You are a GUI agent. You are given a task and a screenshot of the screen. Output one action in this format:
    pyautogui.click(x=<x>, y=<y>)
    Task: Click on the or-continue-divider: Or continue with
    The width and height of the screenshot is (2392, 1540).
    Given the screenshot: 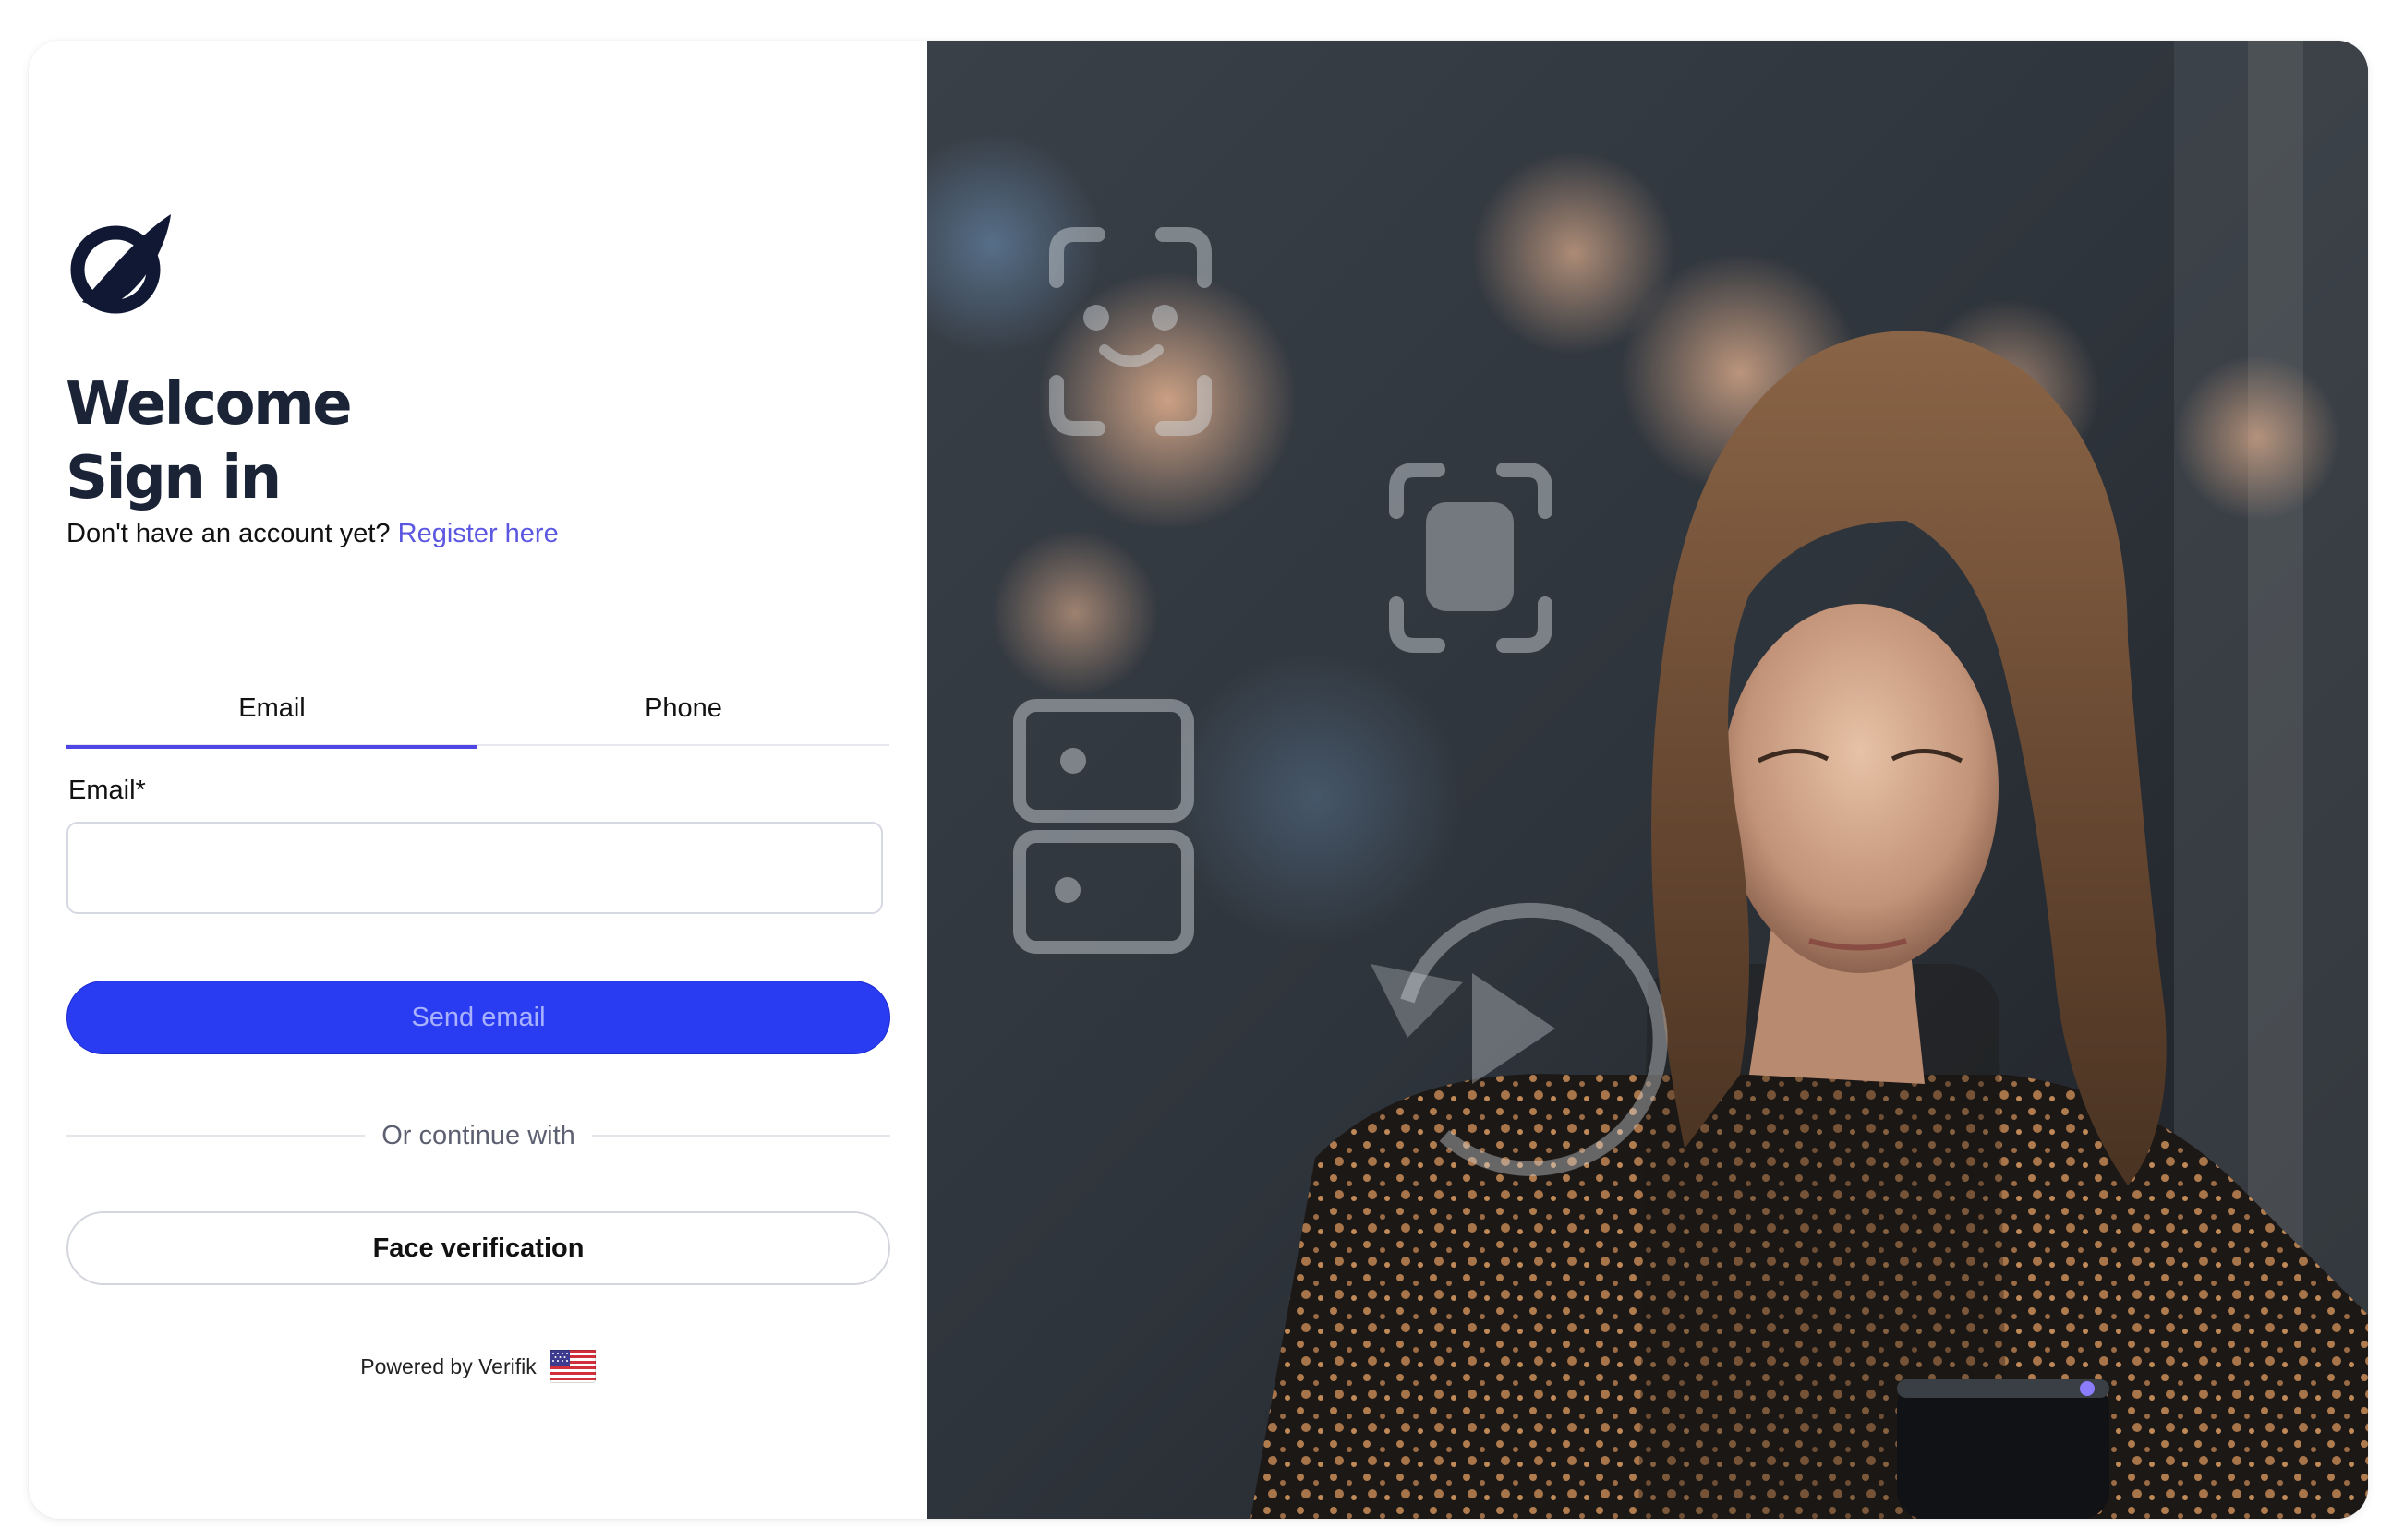 What is the action you would take?
    pyautogui.click(x=478, y=1135)
    